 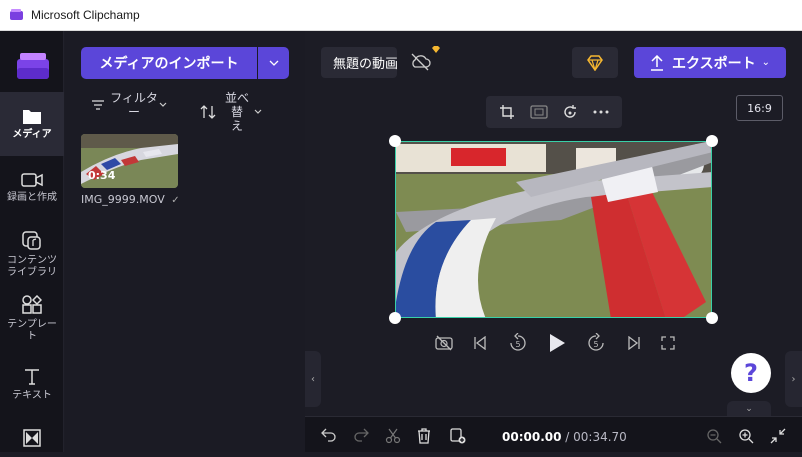 What do you see at coordinates (657, 62) in the screenshot?
I see `upload-icon` at bounding box center [657, 62].